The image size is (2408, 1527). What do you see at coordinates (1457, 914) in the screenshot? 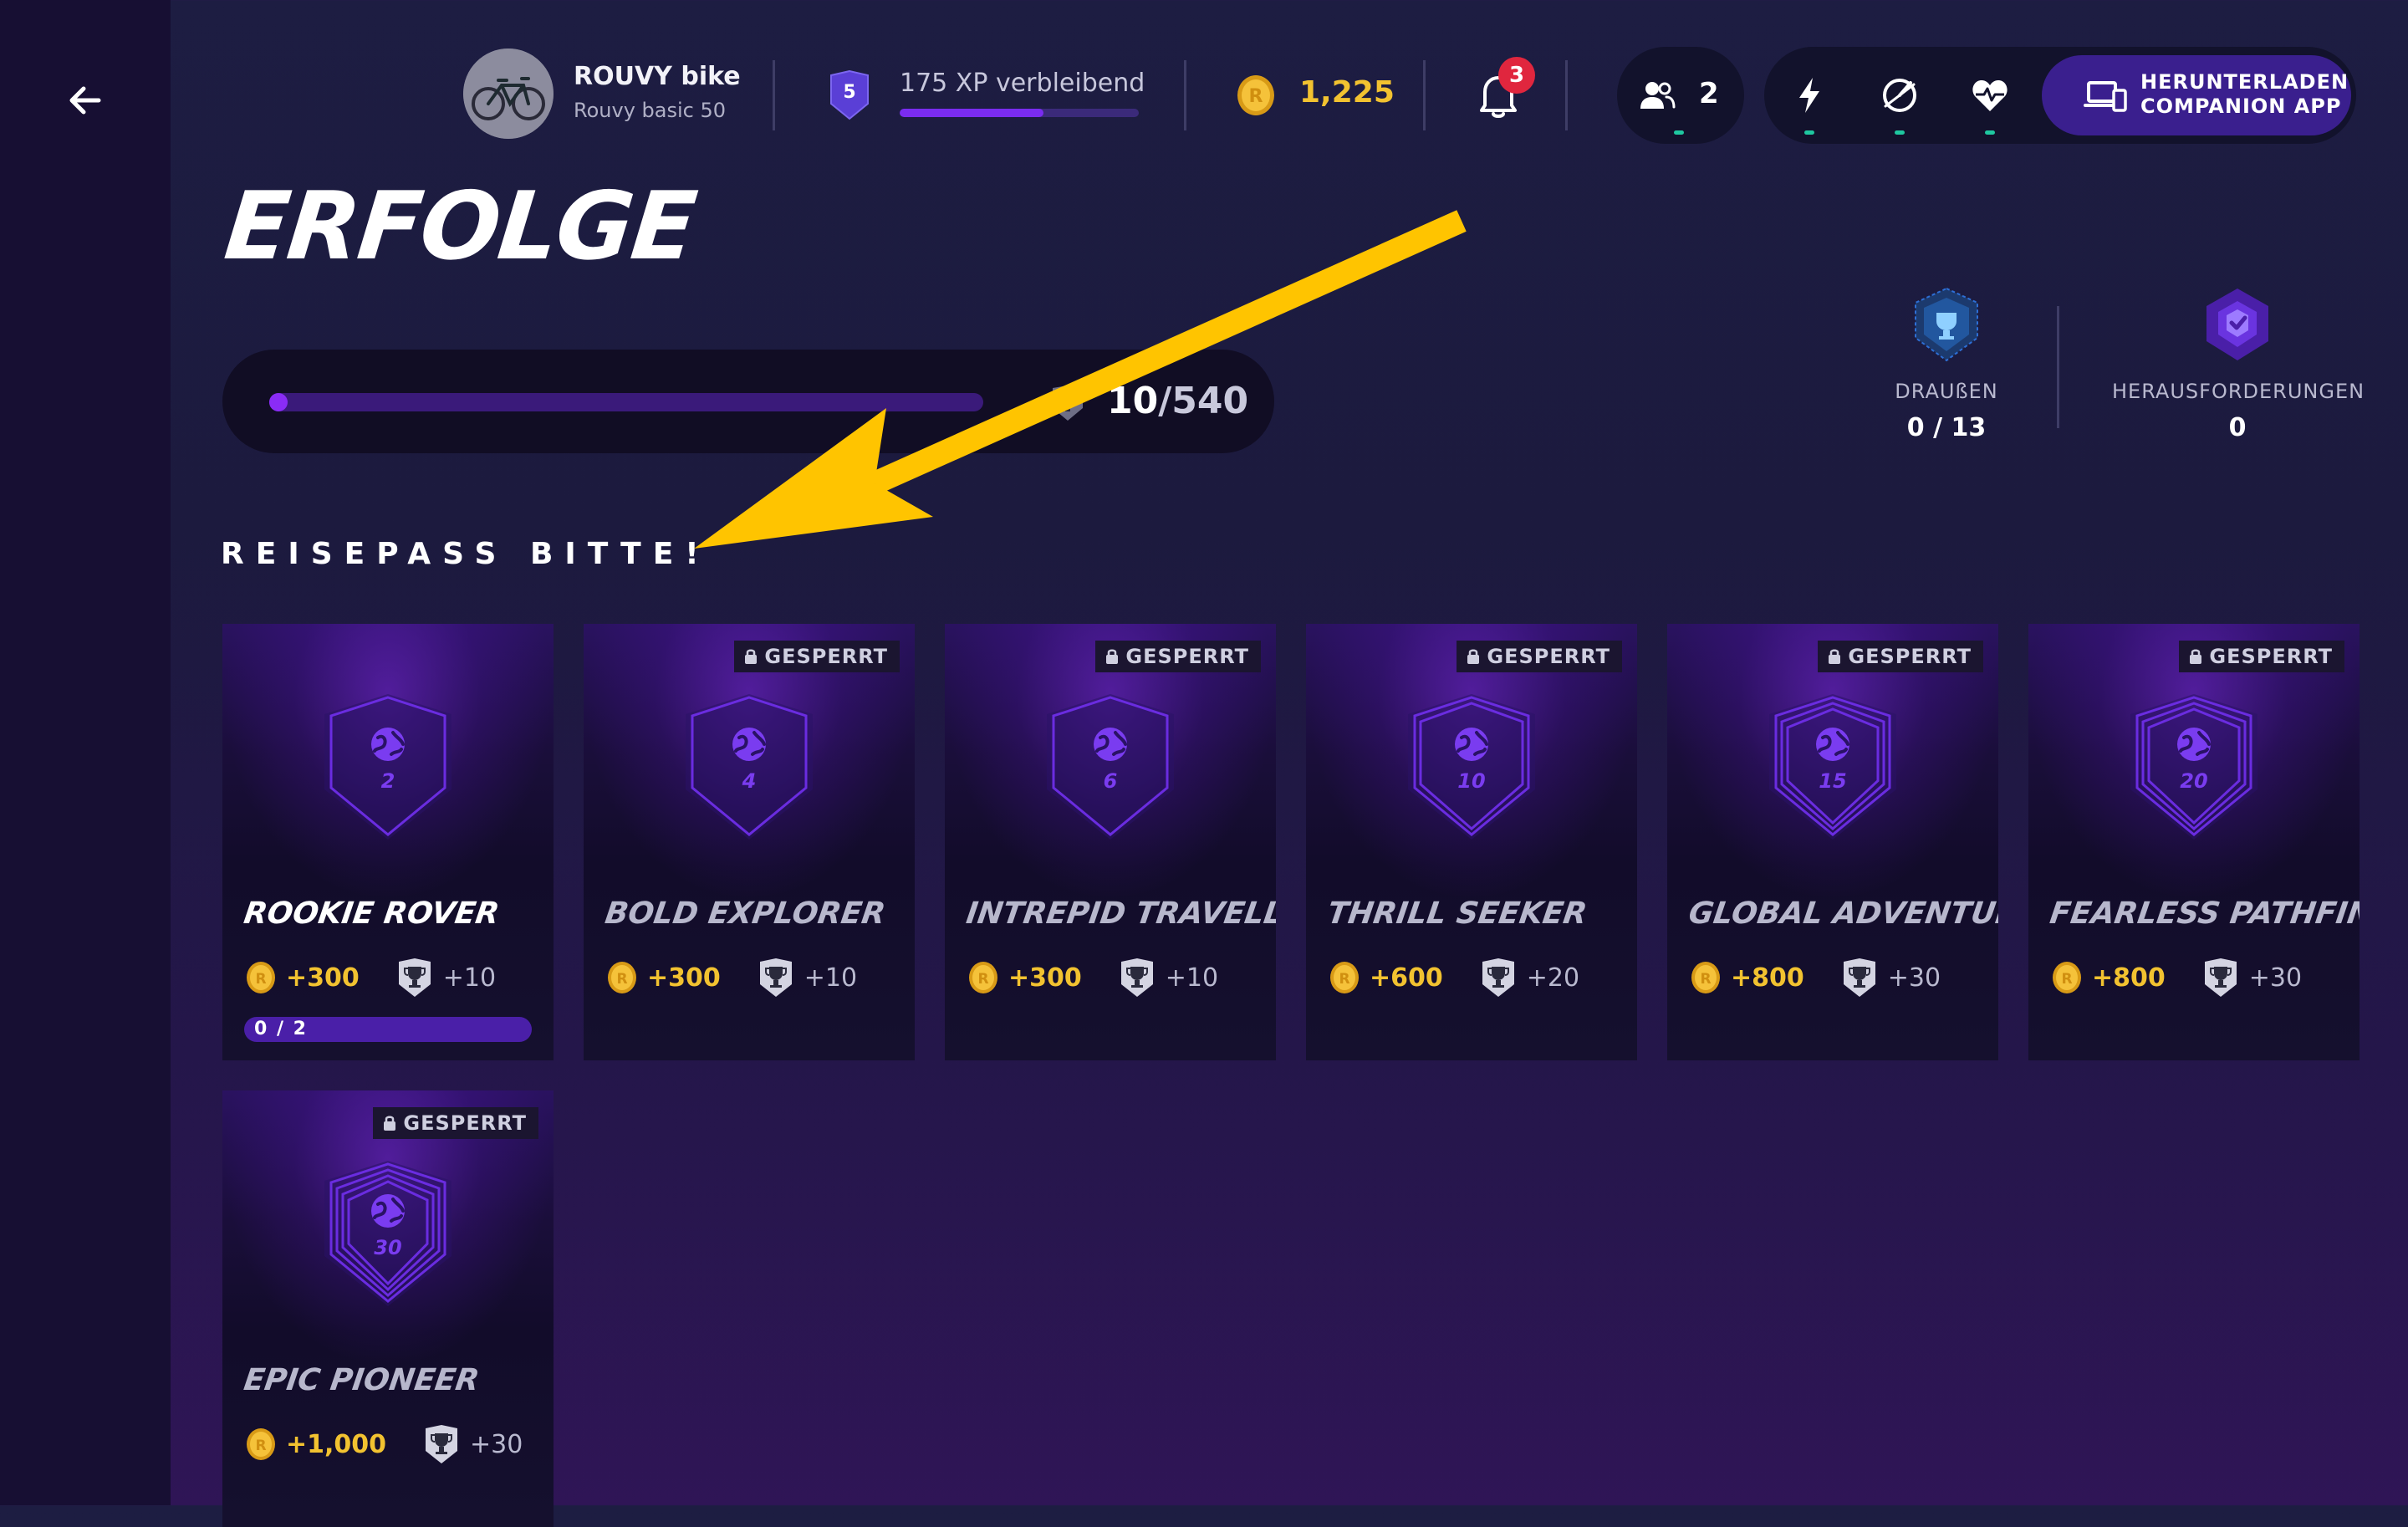
I see `achievement-name: THRILL SEEKER` at bounding box center [1457, 914].